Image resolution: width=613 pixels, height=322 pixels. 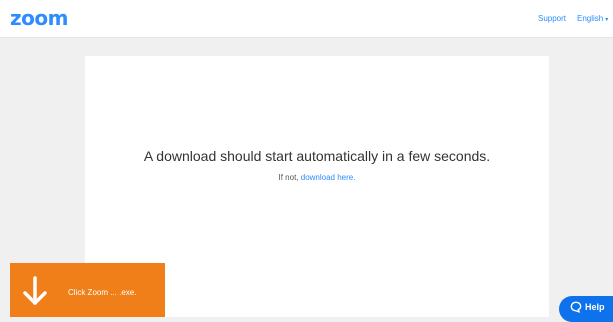 I want to click on support-link: Support, so click(x=552, y=18).